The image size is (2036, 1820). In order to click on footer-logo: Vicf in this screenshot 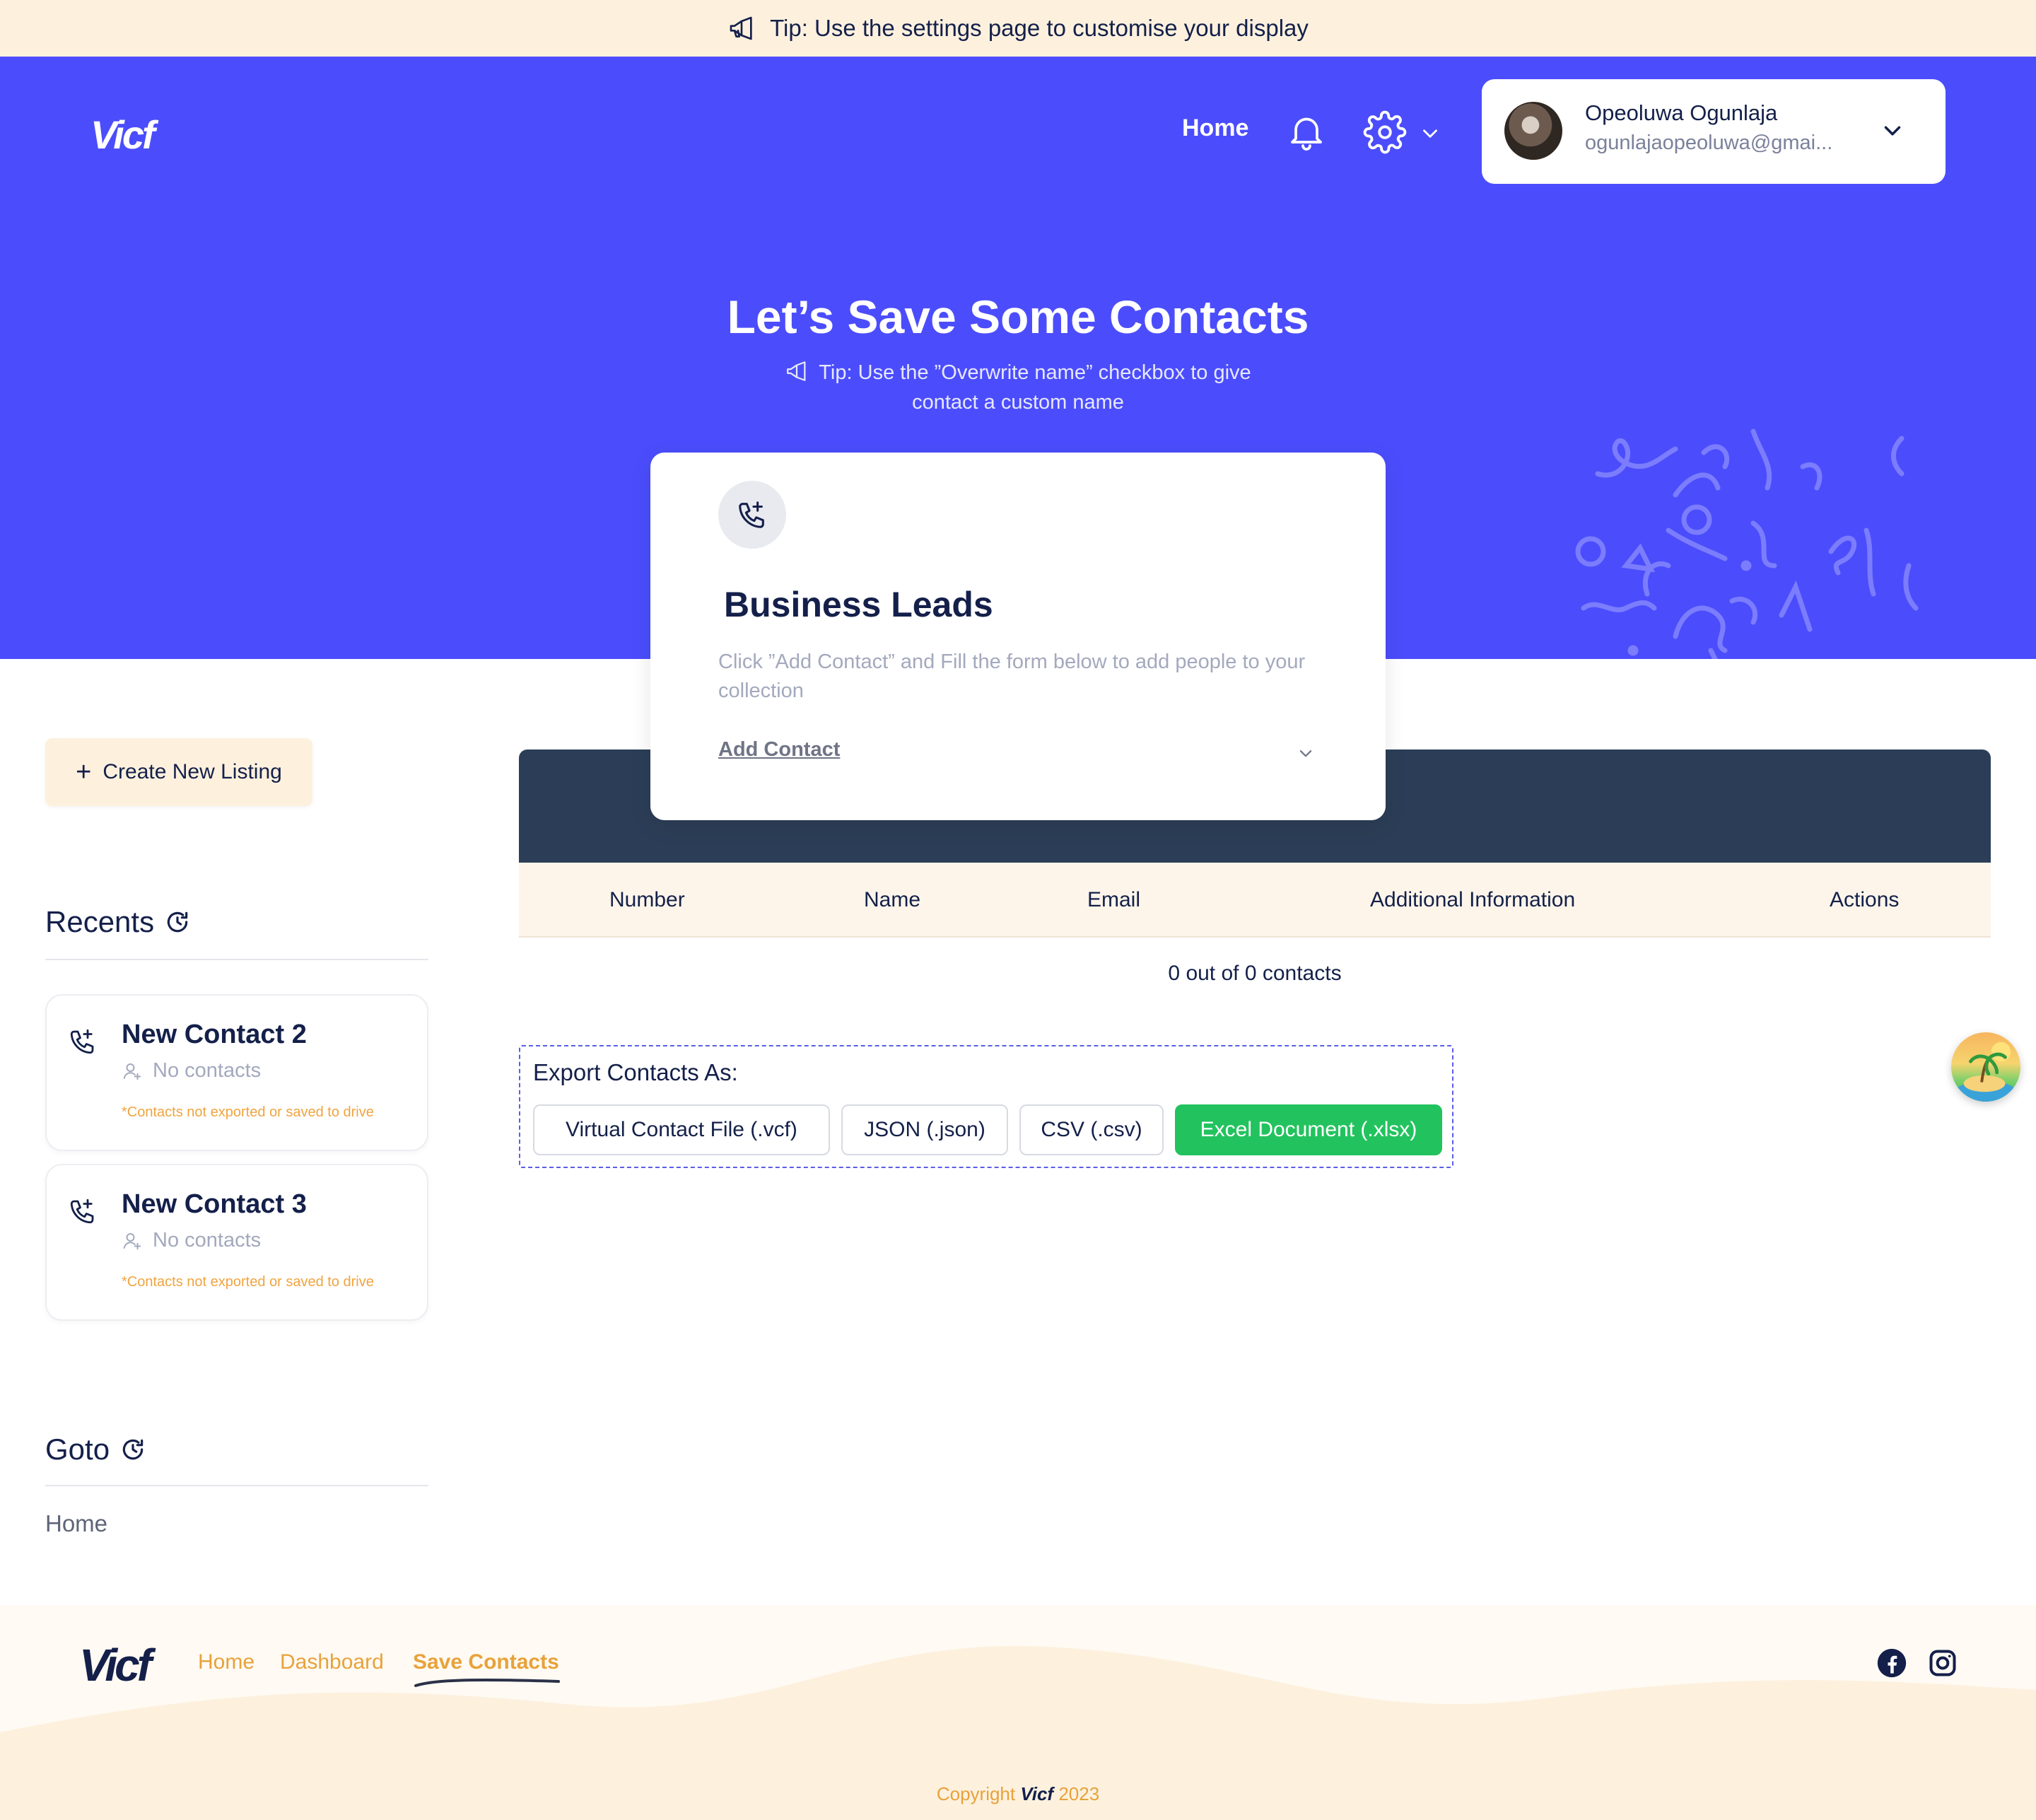, I will do `click(115, 1665)`.